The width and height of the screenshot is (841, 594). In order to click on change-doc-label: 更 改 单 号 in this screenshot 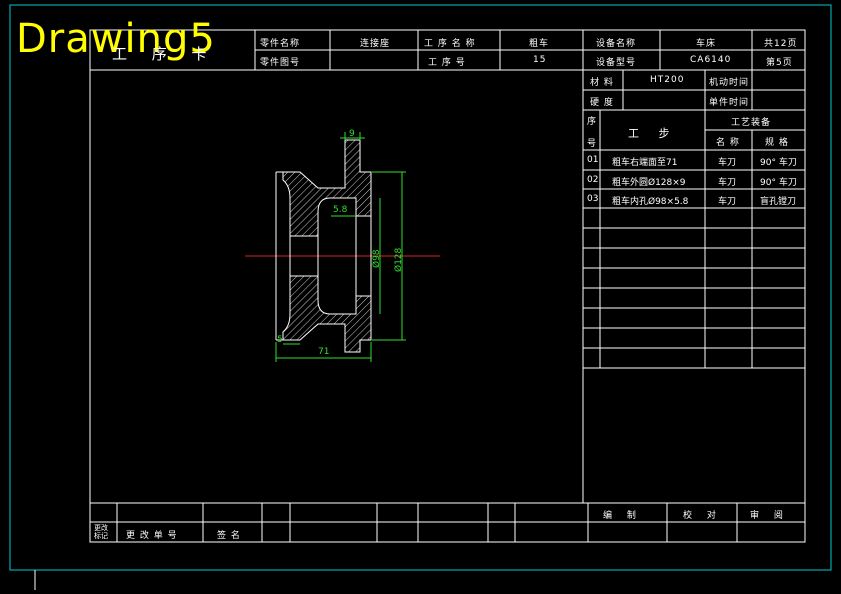, I will do `click(152, 536)`.